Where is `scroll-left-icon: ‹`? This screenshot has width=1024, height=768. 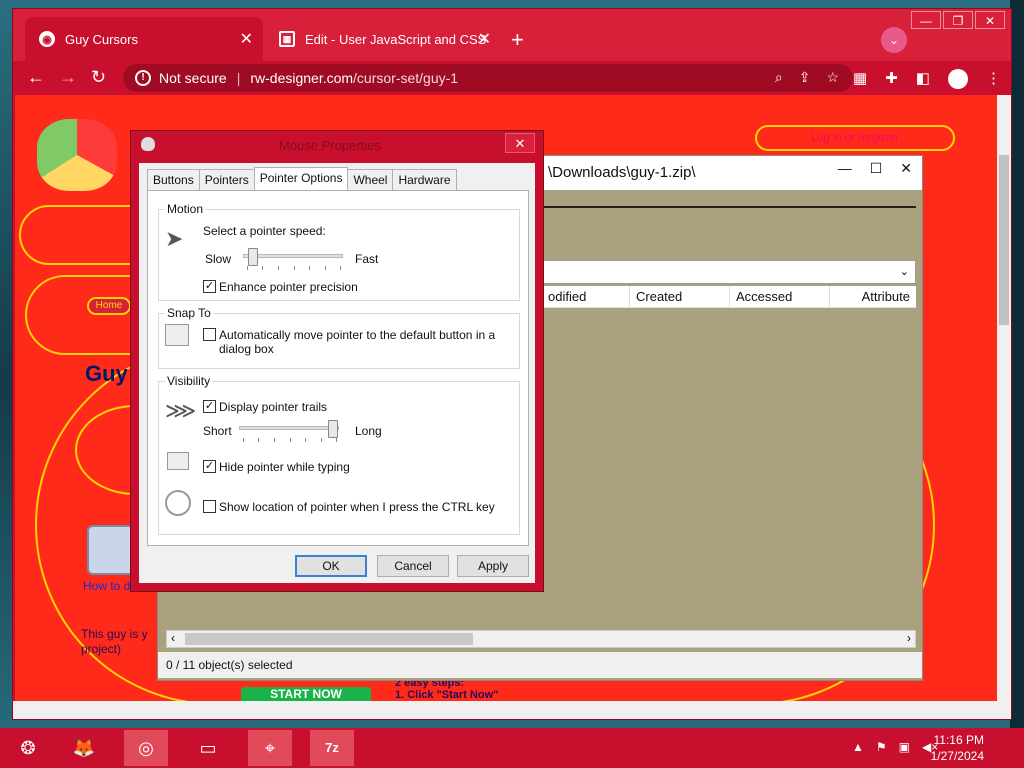 scroll-left-icon: ‹ is located at coordinates (173, 638).